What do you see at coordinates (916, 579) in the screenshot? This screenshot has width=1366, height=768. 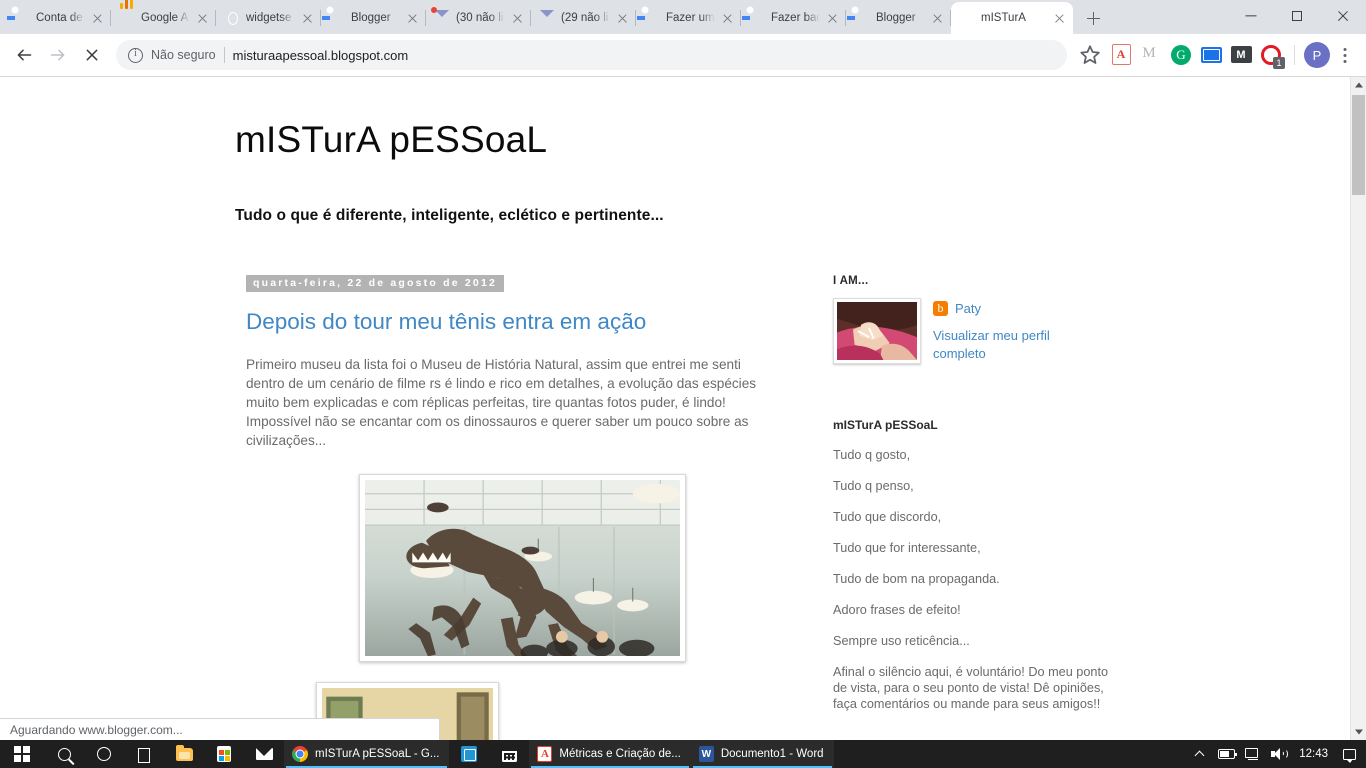 I see `about-line: Tudo de bom na propaganda.` at bounding box center [916, 579].